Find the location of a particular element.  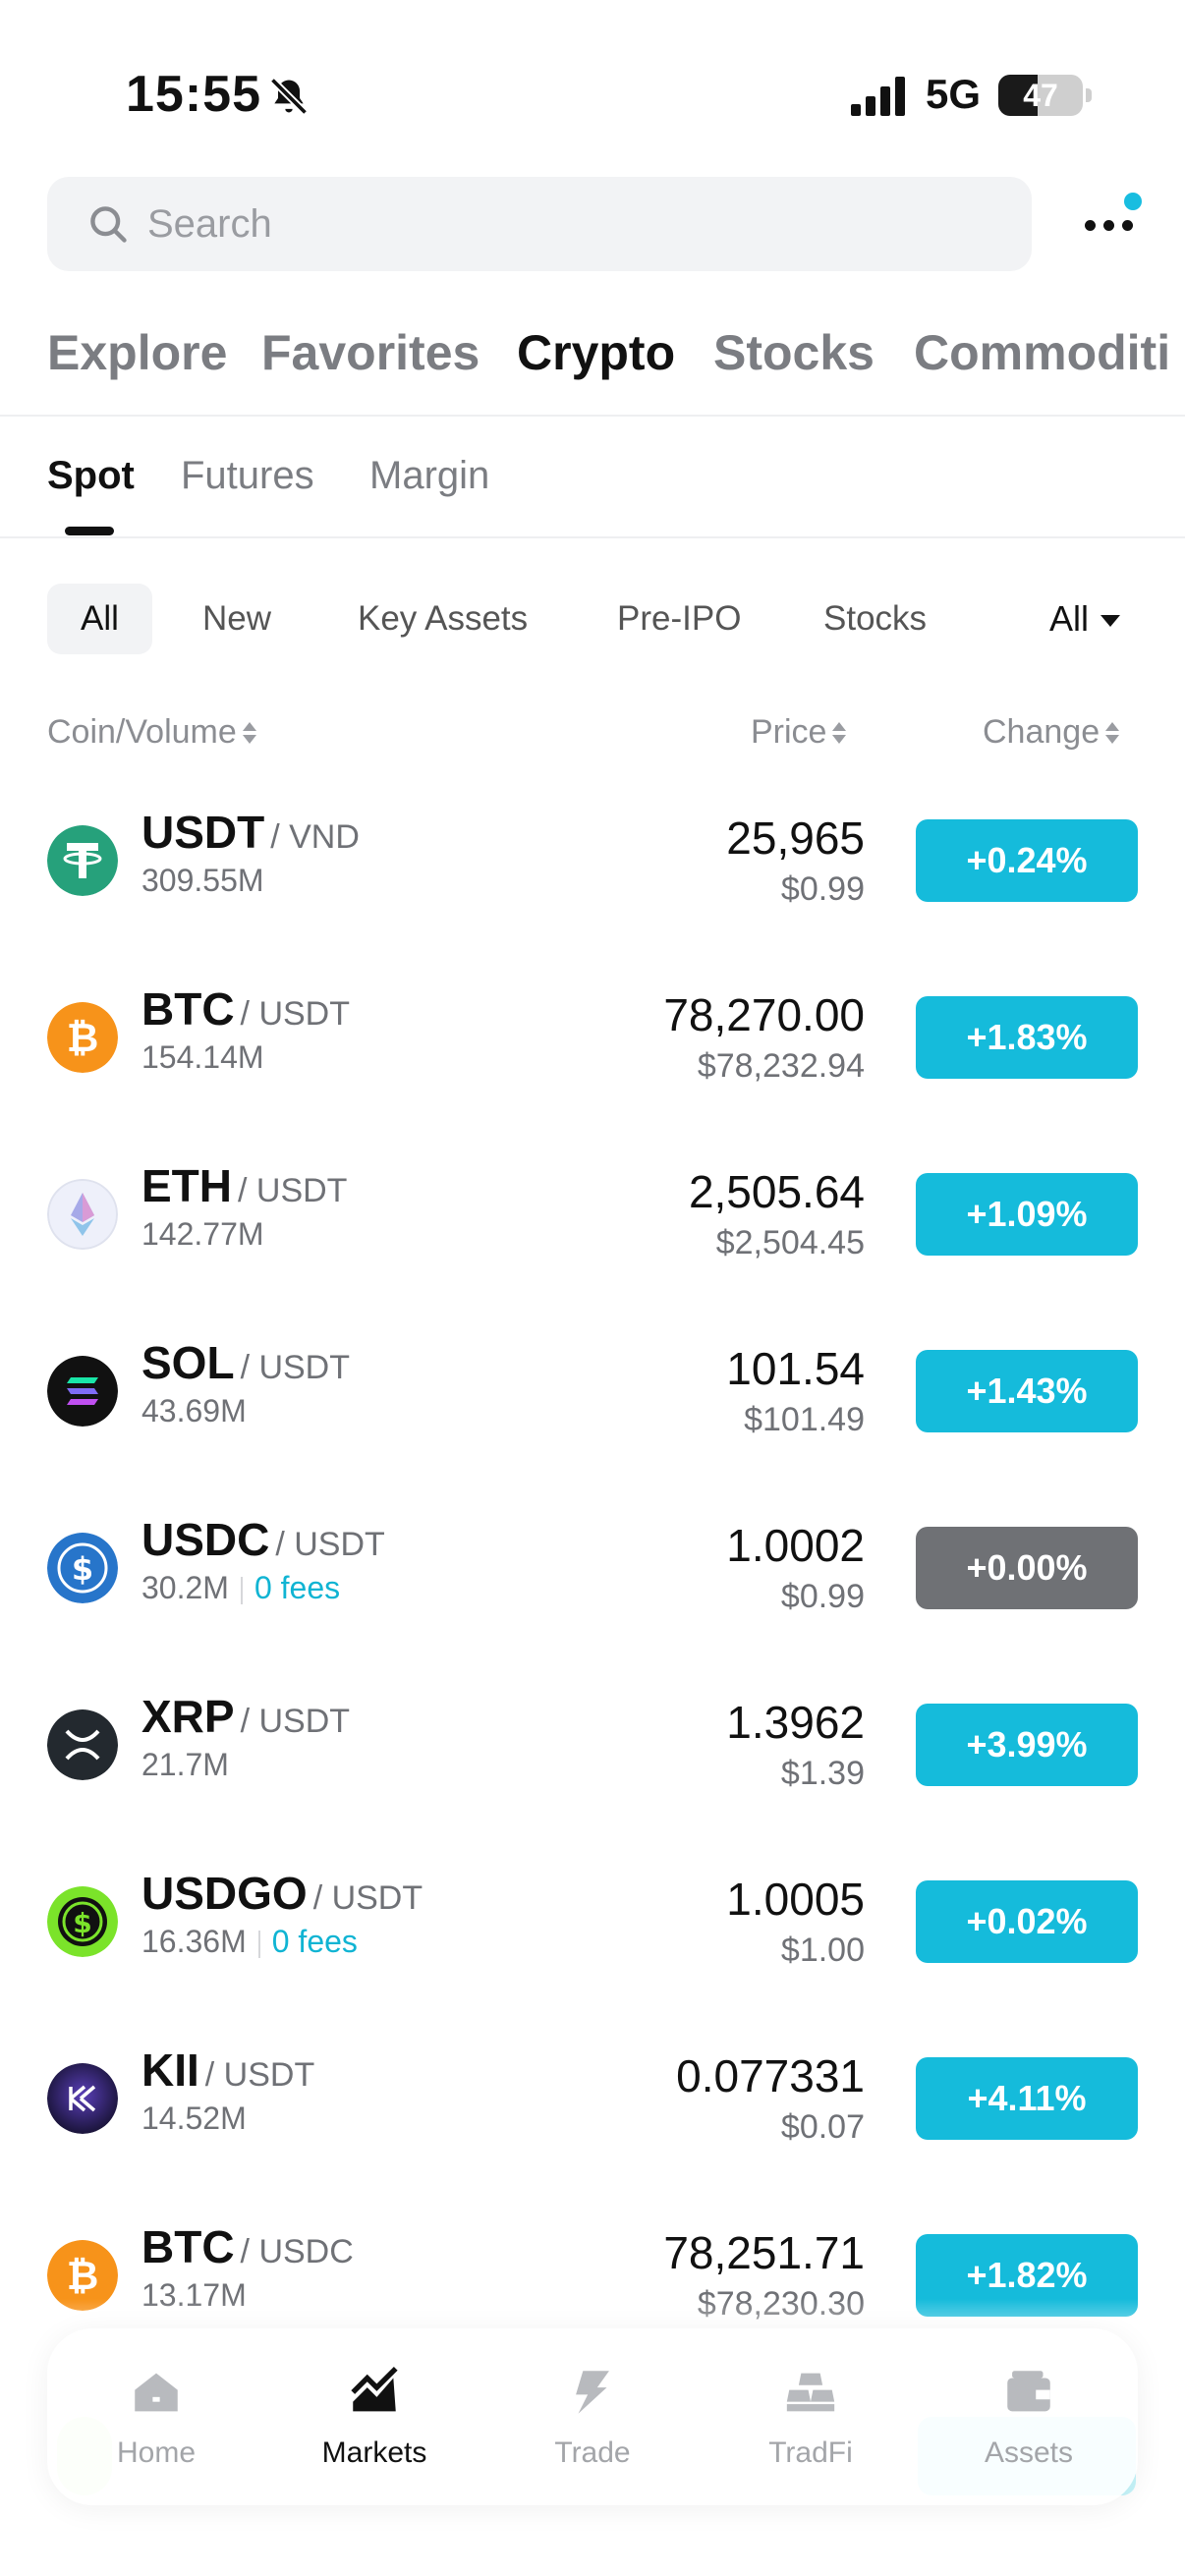

last-price: 1.3962 is located at coordinates (796, 1722).